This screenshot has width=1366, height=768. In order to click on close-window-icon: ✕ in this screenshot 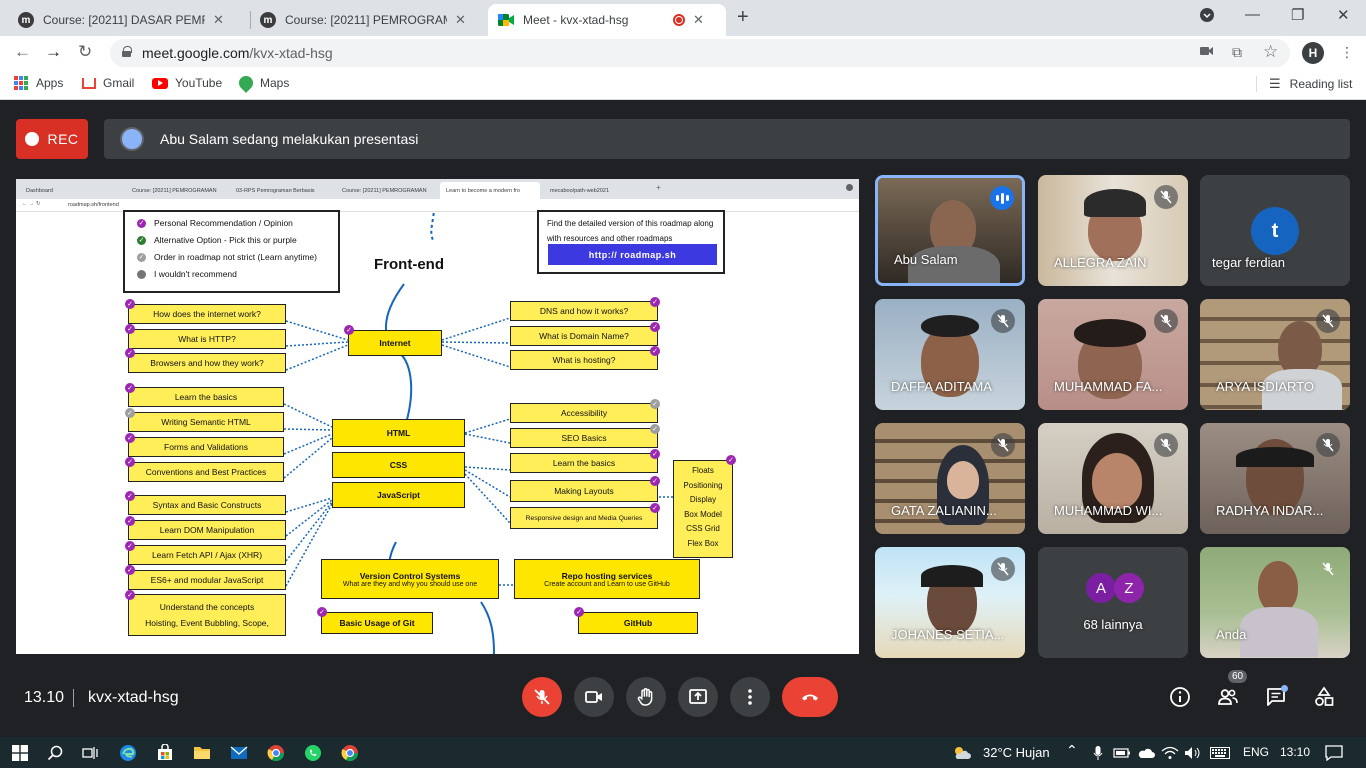, I will do `click(1343, 15)`.